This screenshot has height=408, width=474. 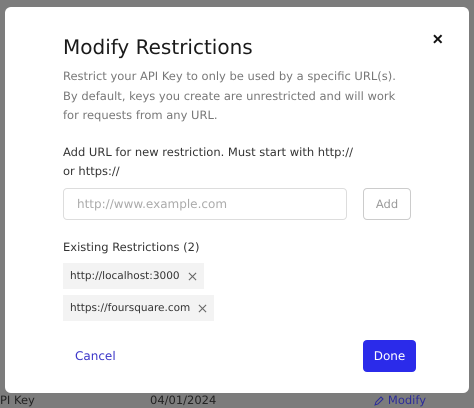 What do you see at coordinates (95, 356) in the screenshot?
I see `cancel-button: Cancel` at bounding box center [95, 356].